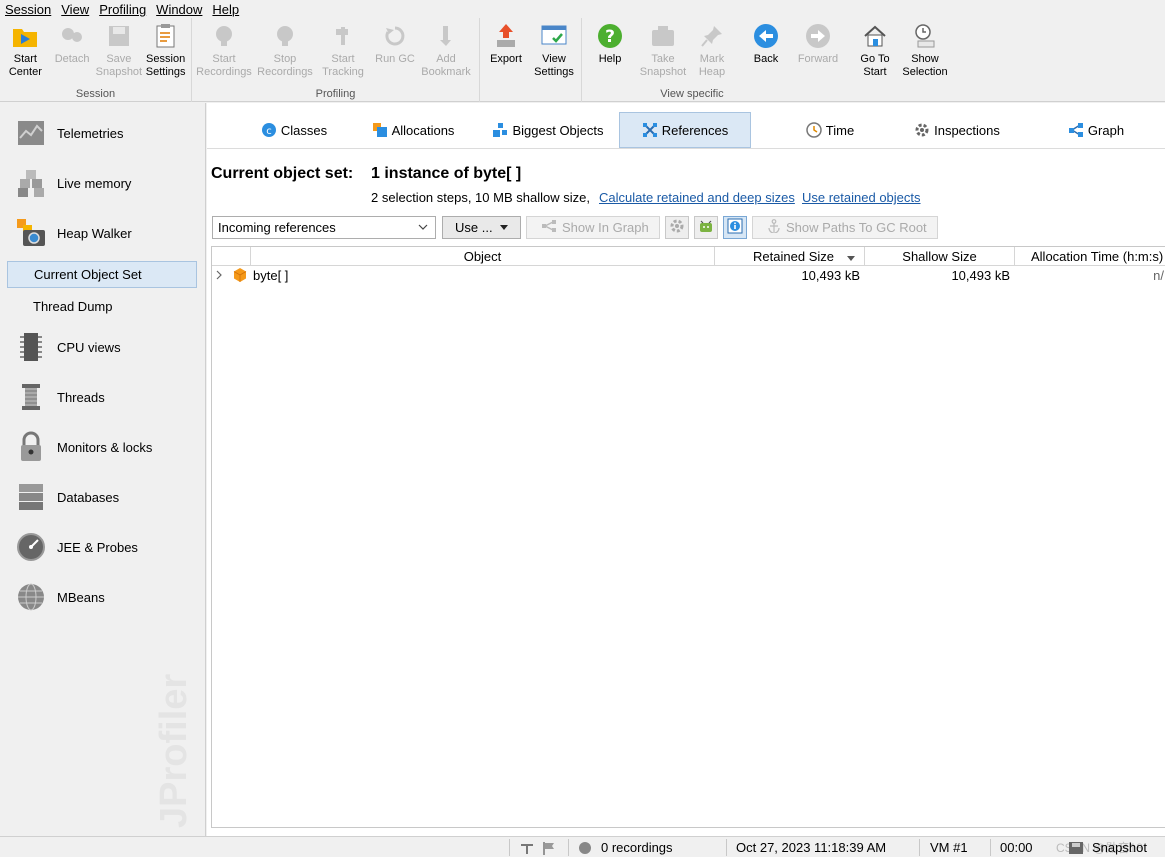 The height and width of the screenshot is (857, 1165). Describe the element at coordinates (102, 447) in the screenshot. I see `sidebar-item-monitors-locks: Monitors & locks` at that location.